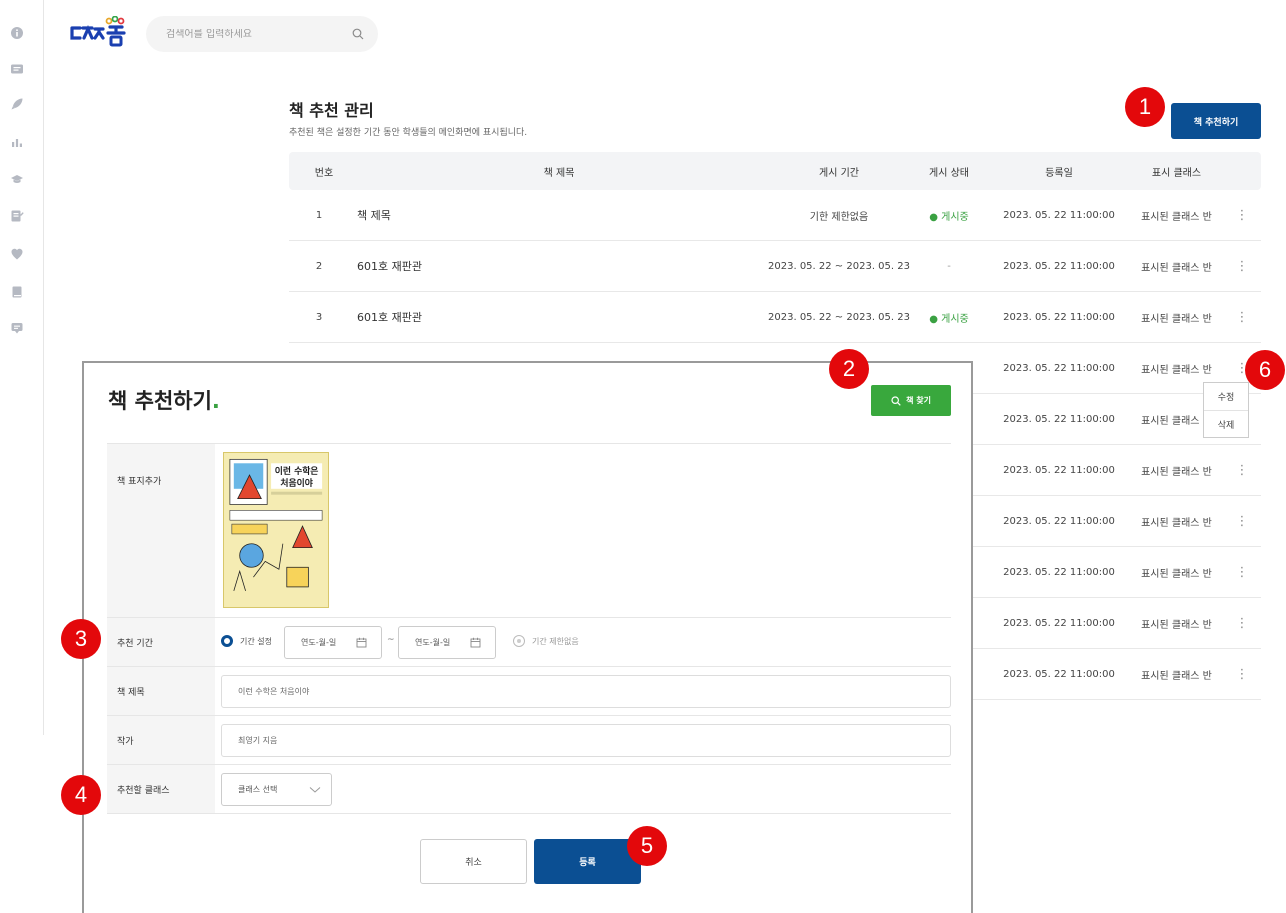 The height and width of the screenshot is (913, 1286). What do you see at coordinates (319, 215) in the screenshot?
I see `row-number: 1` at bounding box center [319, 215].